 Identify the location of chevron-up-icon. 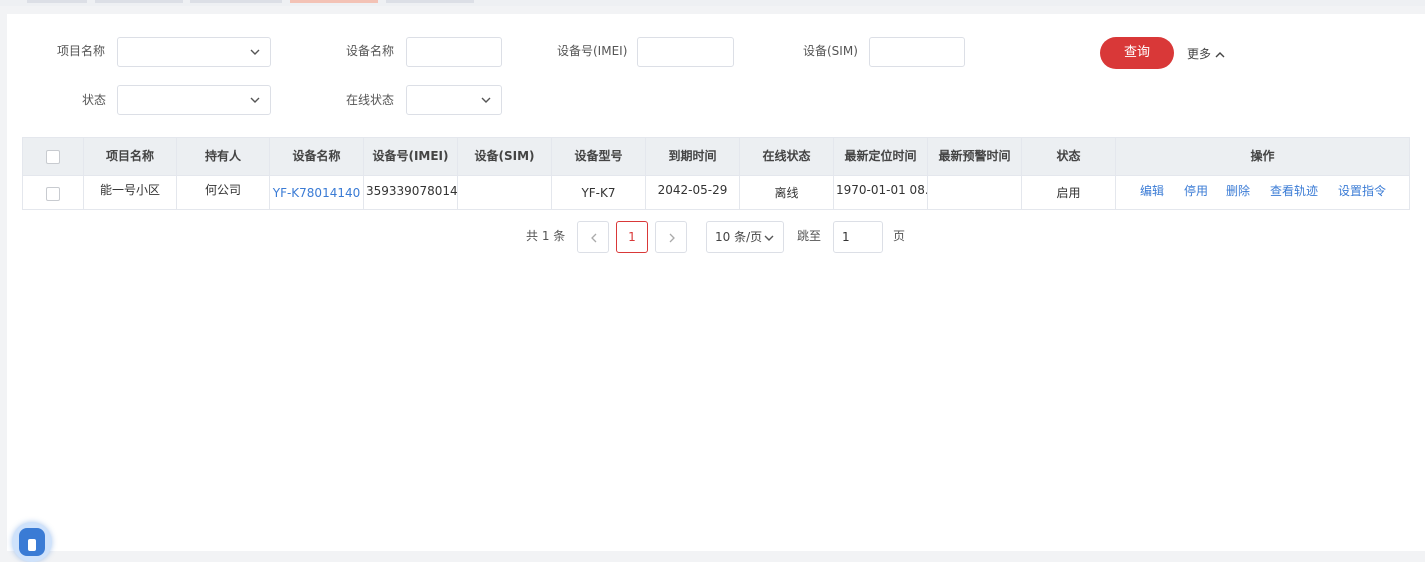
(1220, 54).